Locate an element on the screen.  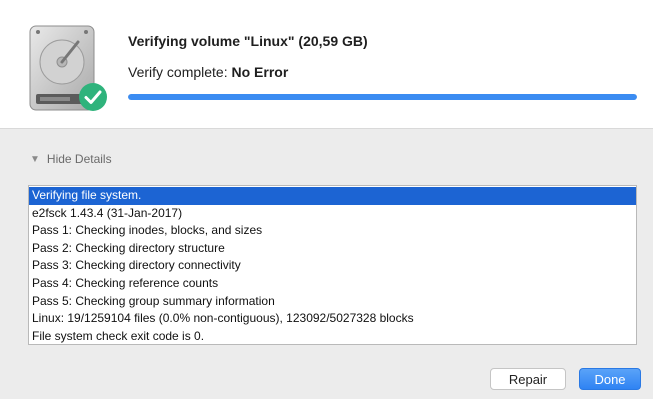
done-button: Done is located at coordinates (610, 379).